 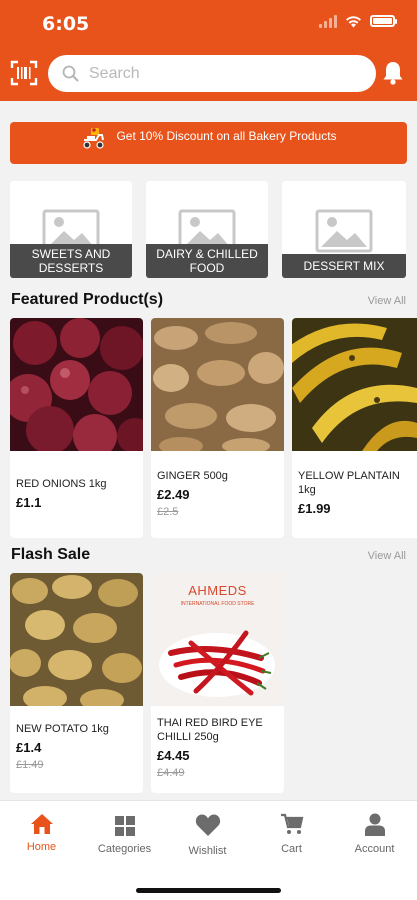 I want to click on category-card-dairy: DAIRY & CHILLED FOOD, so click(x=207, y=229).